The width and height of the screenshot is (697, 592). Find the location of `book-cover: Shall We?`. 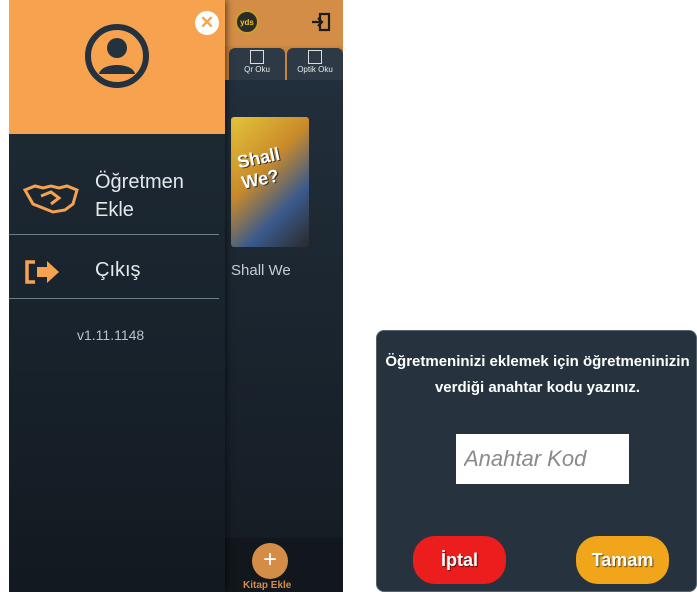

book-cover: Shall We? is located at coordinates (270, 182).